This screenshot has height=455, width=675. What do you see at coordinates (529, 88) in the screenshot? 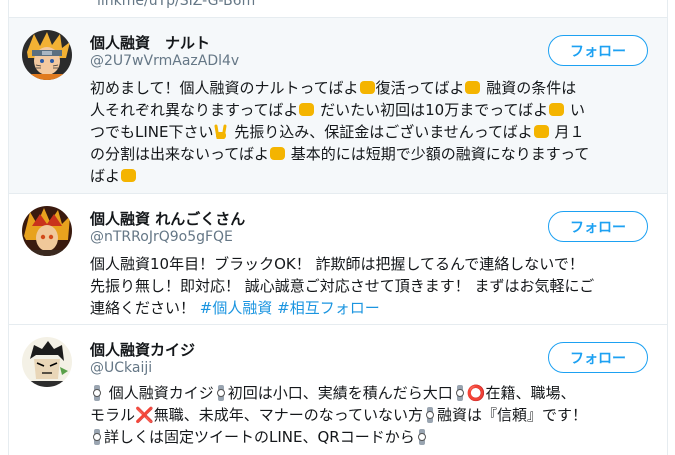
I see `bio-text: 融資の条件は` at bounding box center [529, 88].